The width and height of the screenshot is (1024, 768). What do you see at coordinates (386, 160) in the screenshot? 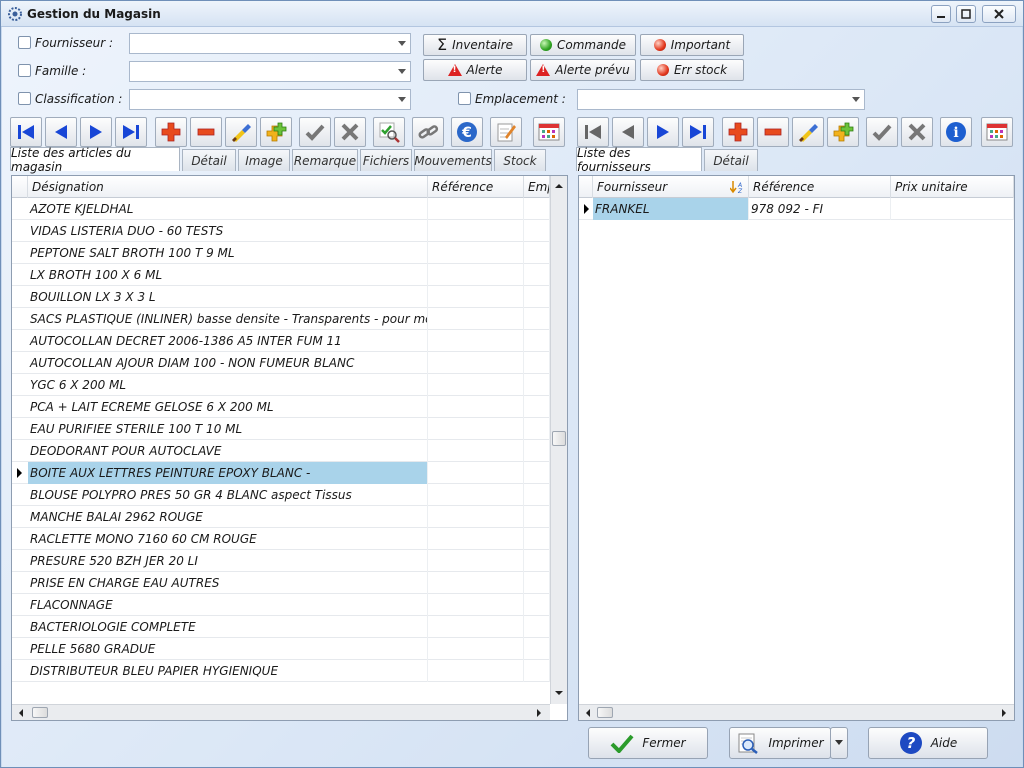
I see `tab-fichiers: Fichiers` at bounding box center [386, 160].